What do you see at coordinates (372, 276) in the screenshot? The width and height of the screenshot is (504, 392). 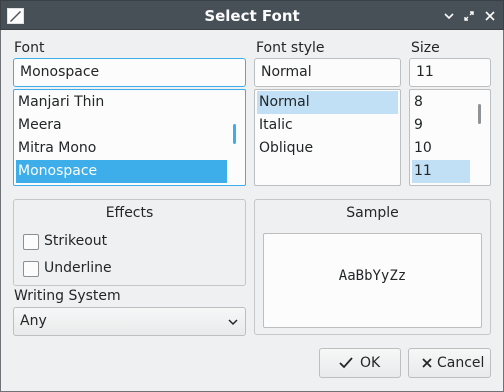 I see `sample-text: AaBbYyZz` at bounding box center [372, 276].